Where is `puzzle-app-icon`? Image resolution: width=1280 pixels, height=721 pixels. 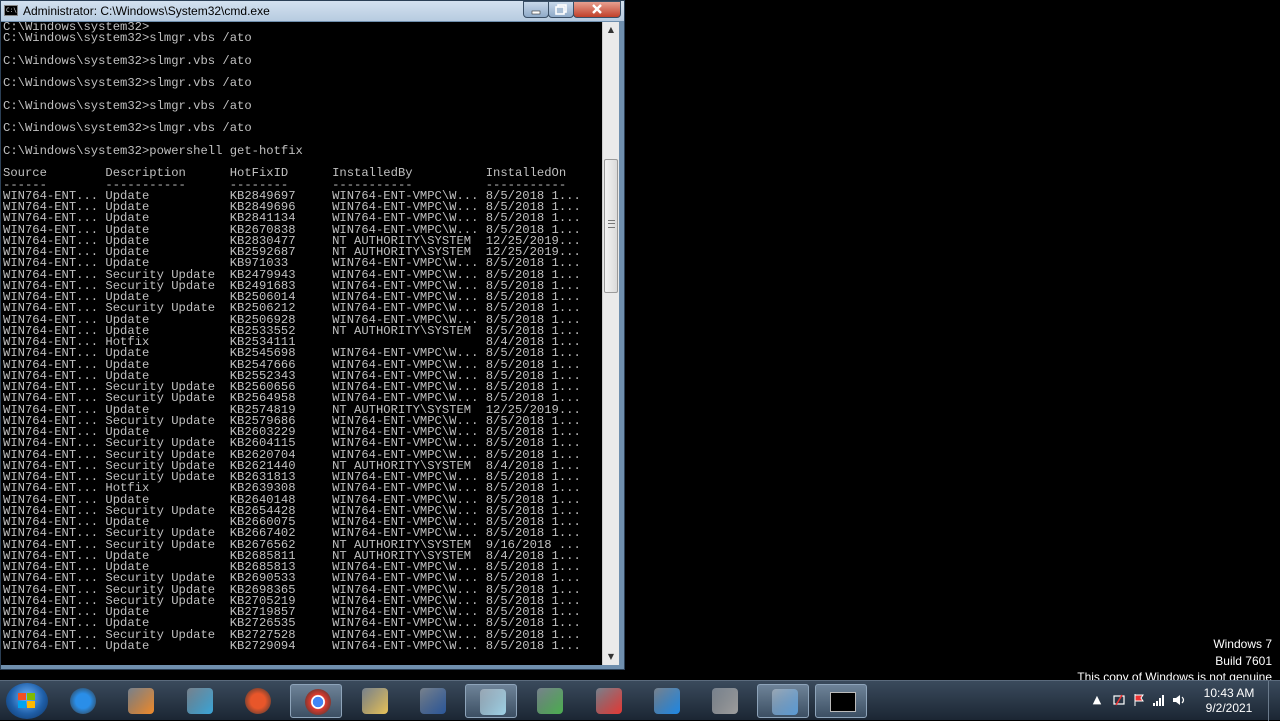
puzzle-app-icon is located at coordinates (199, 701).